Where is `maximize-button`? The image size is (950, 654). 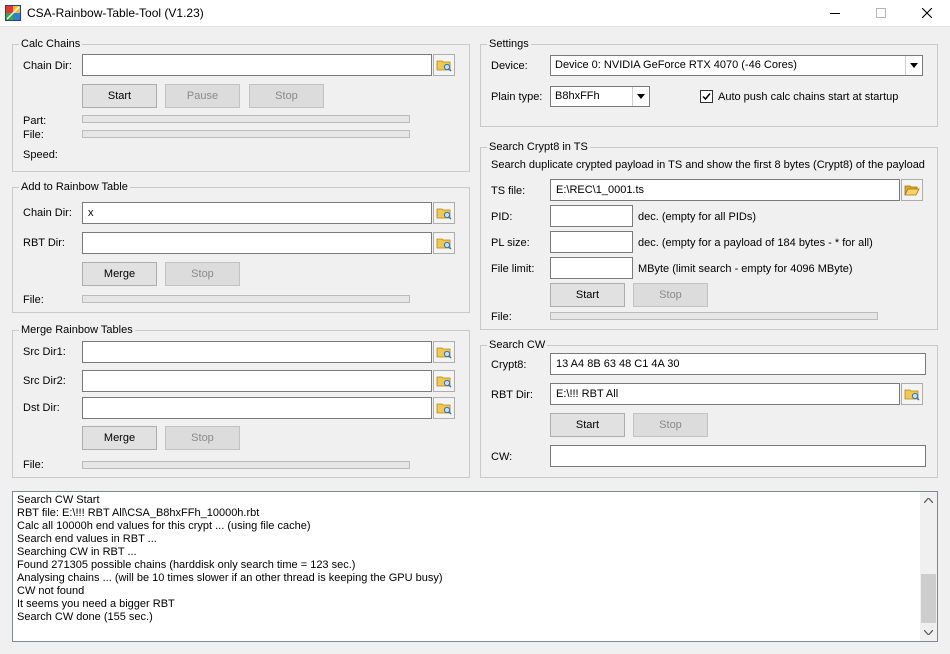
maximize-button is located at coordinates (881, 13).